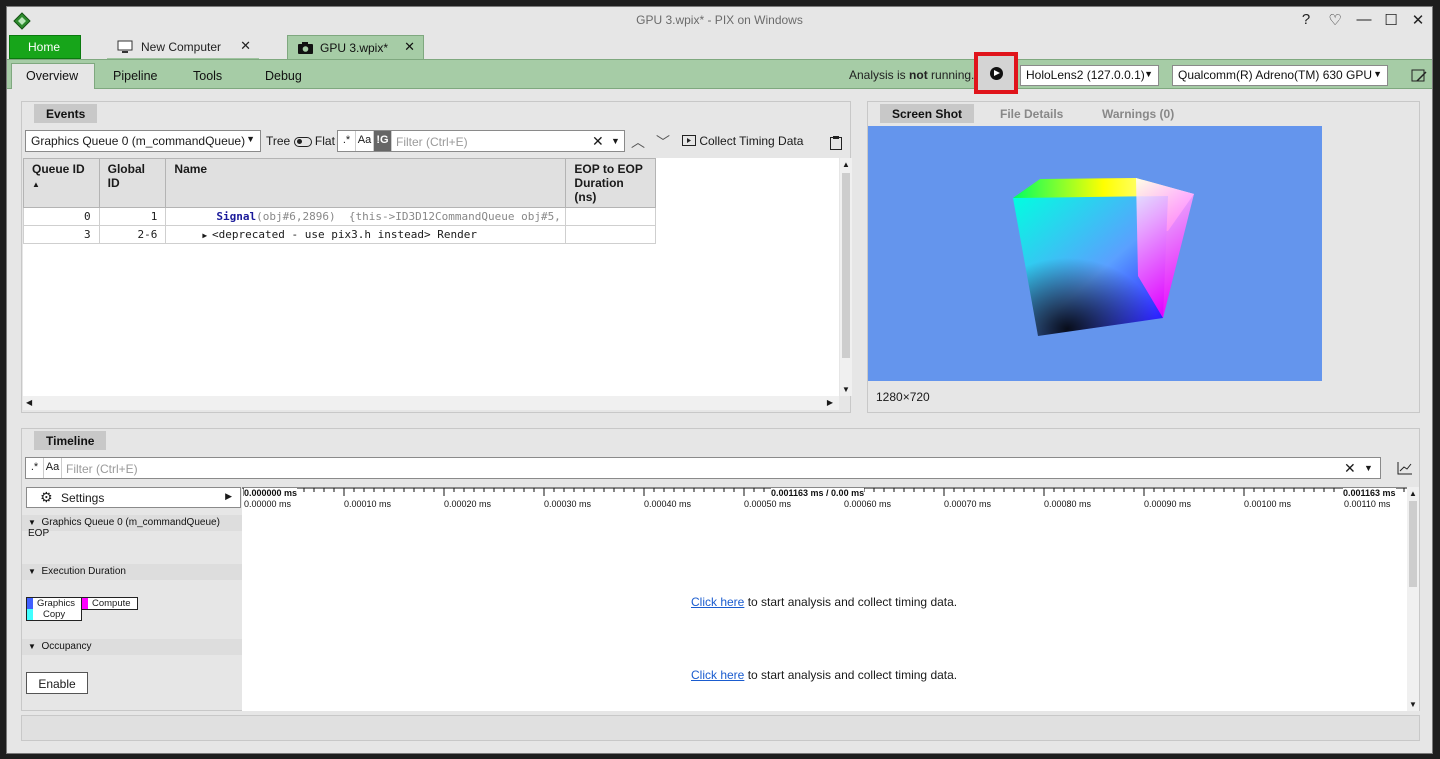  I want to click on lane-execution-duration: ▼ Execution Duration, so click(132, 572).